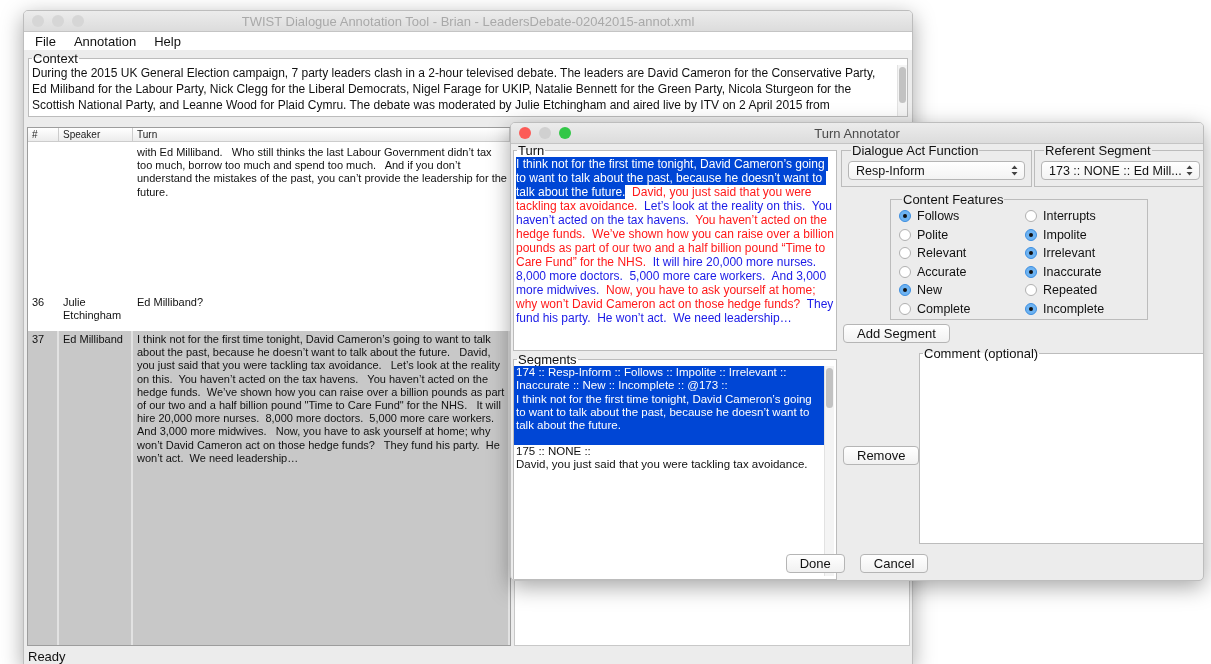 The height and width of the screenshot is (664, 1211). I want to click on segments-label: Segments, so click(547, 359).